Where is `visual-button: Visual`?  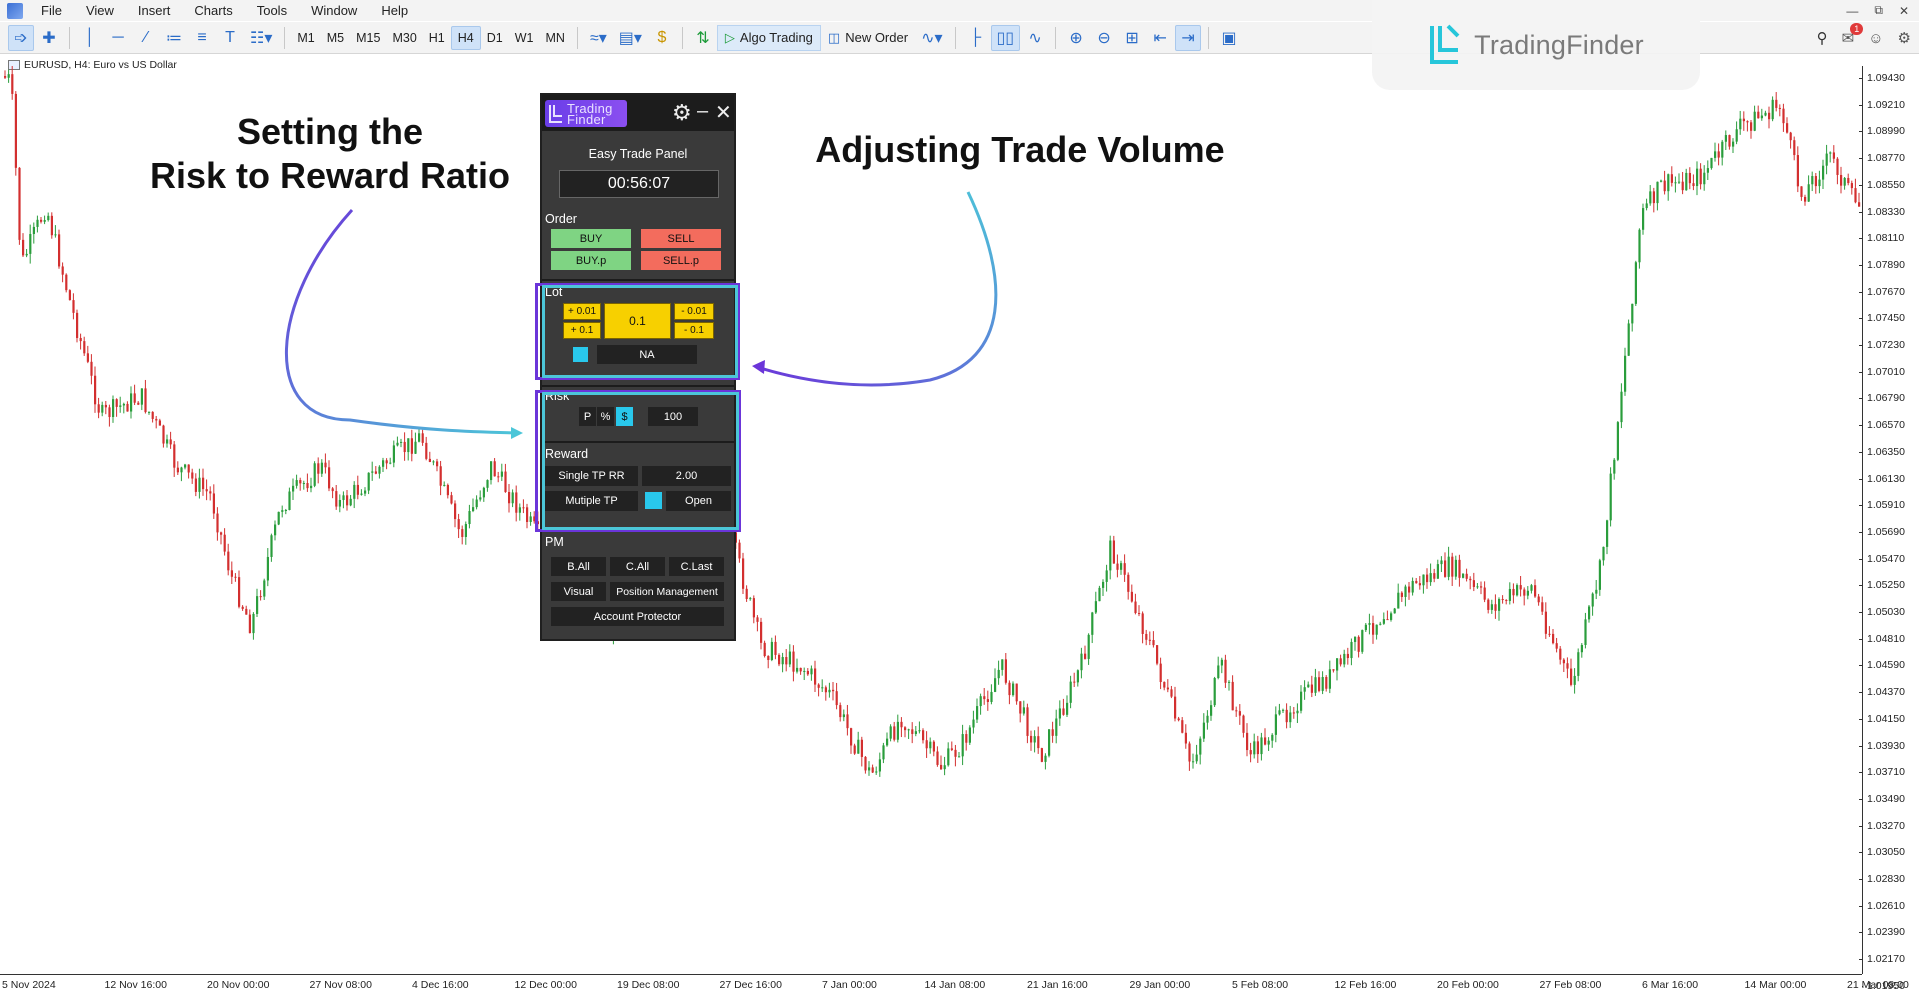
visual-button: Visual is located at coordinates (578, 591).